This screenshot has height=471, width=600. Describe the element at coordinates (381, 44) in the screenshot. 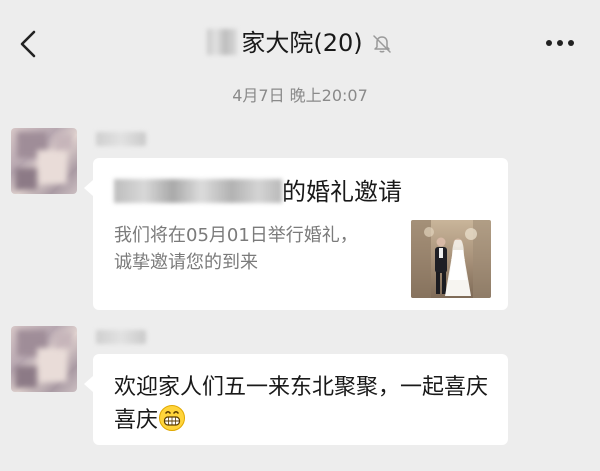

I see `bell-muted-icon` at that location.